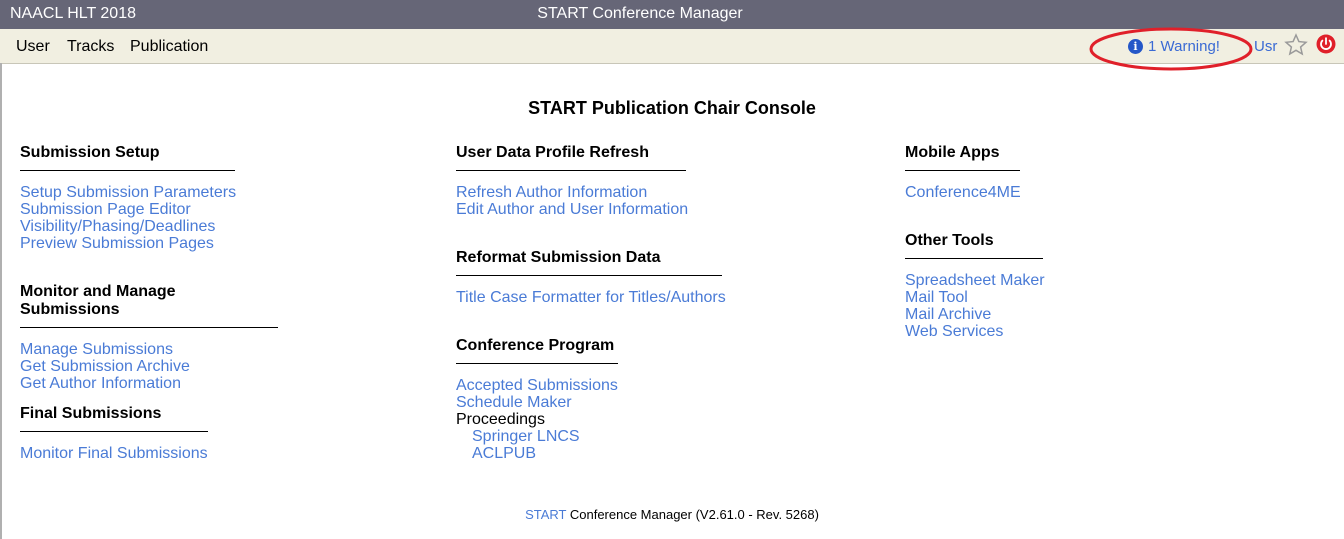  I want to click on section-mobile-apps: Mobile Apps Conference4ME, so click(963, 172).